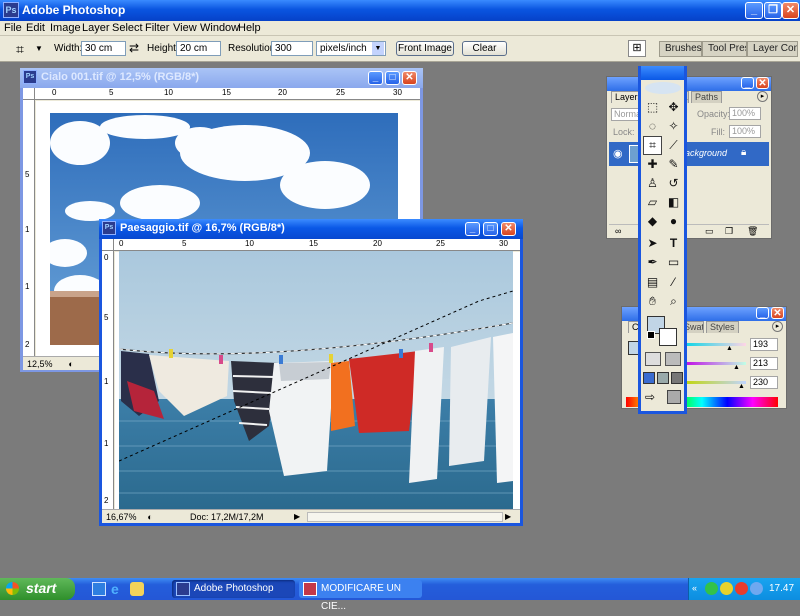  Describe the element at coordinates (689, 154) in the screenshot. I see `layer-row-background: ◉ Background 🔒︎` at that location.